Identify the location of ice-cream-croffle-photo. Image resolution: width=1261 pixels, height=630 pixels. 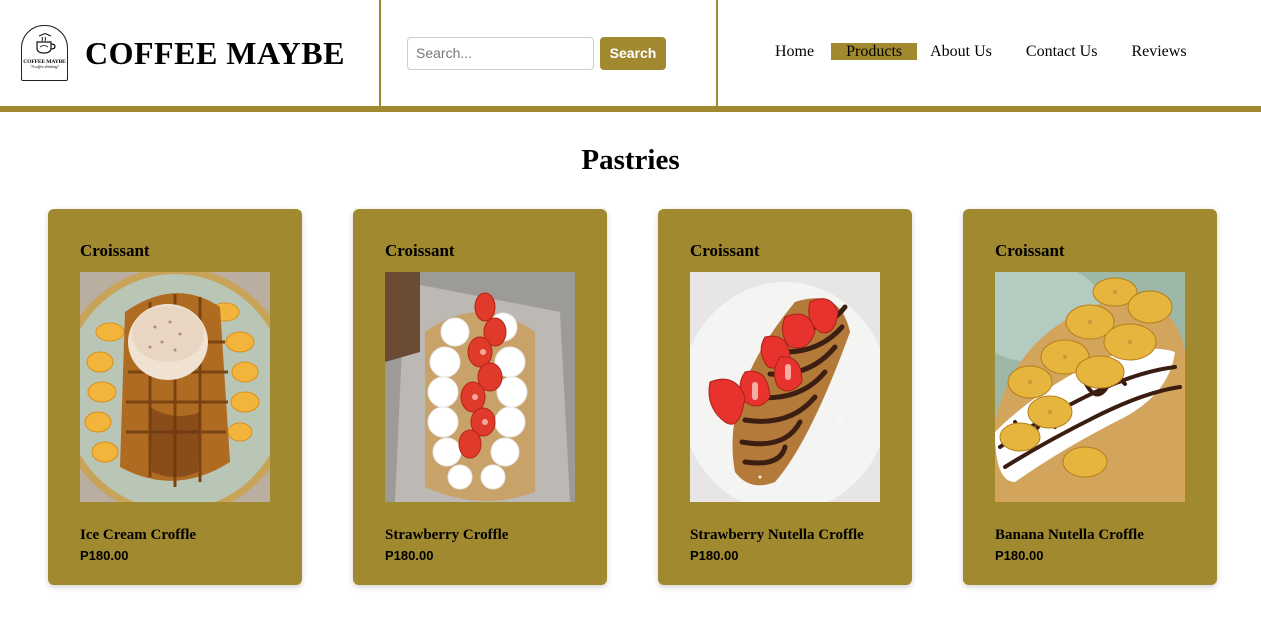
(175, 387).